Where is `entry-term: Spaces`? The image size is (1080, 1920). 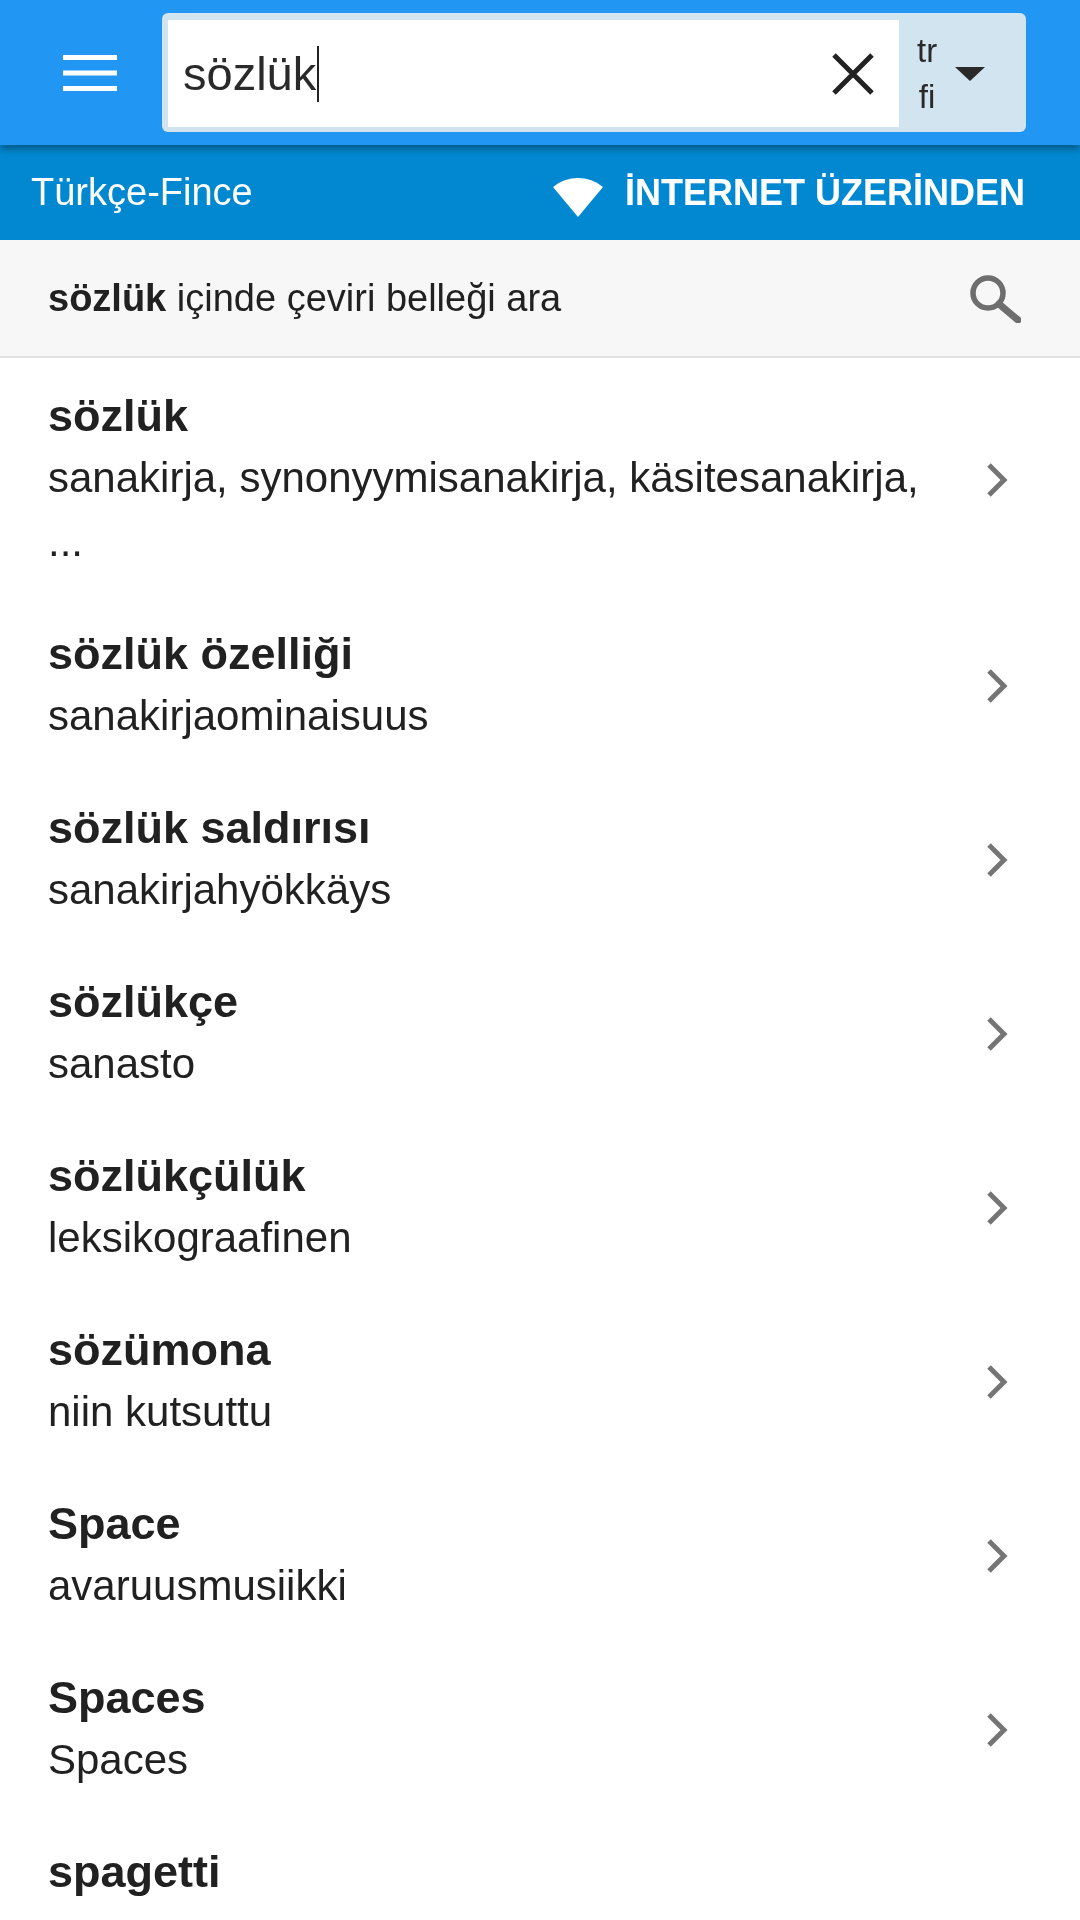
entry-term: Spaces is located at coordinates (493, 1698).